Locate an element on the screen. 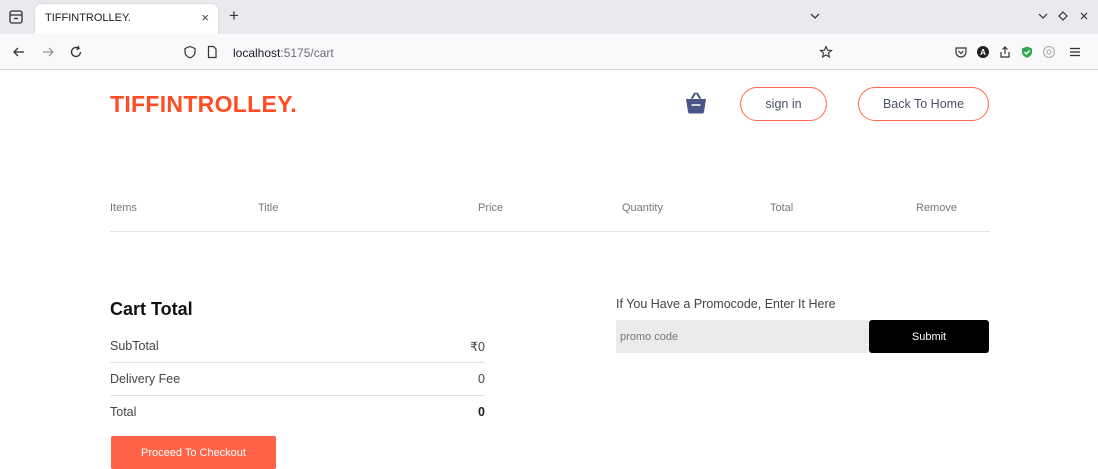 The height and width of the screenshot is (469, 1098). url-host: localhost is located at coordinates (257, 53).